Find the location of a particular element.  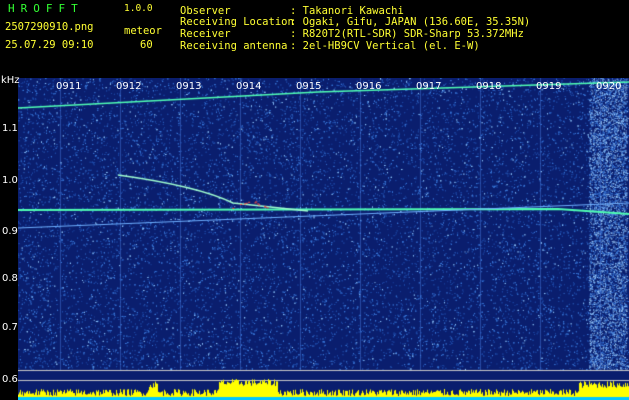

x-tick-label: 0915 is located at coordinates (309, 86).